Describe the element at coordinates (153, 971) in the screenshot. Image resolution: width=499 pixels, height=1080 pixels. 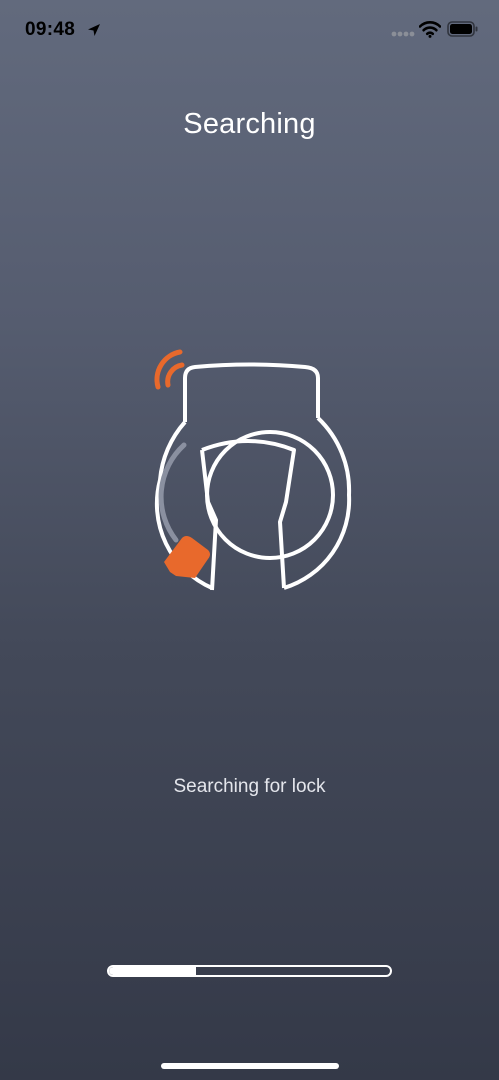
I see `progress-fill` at that location.